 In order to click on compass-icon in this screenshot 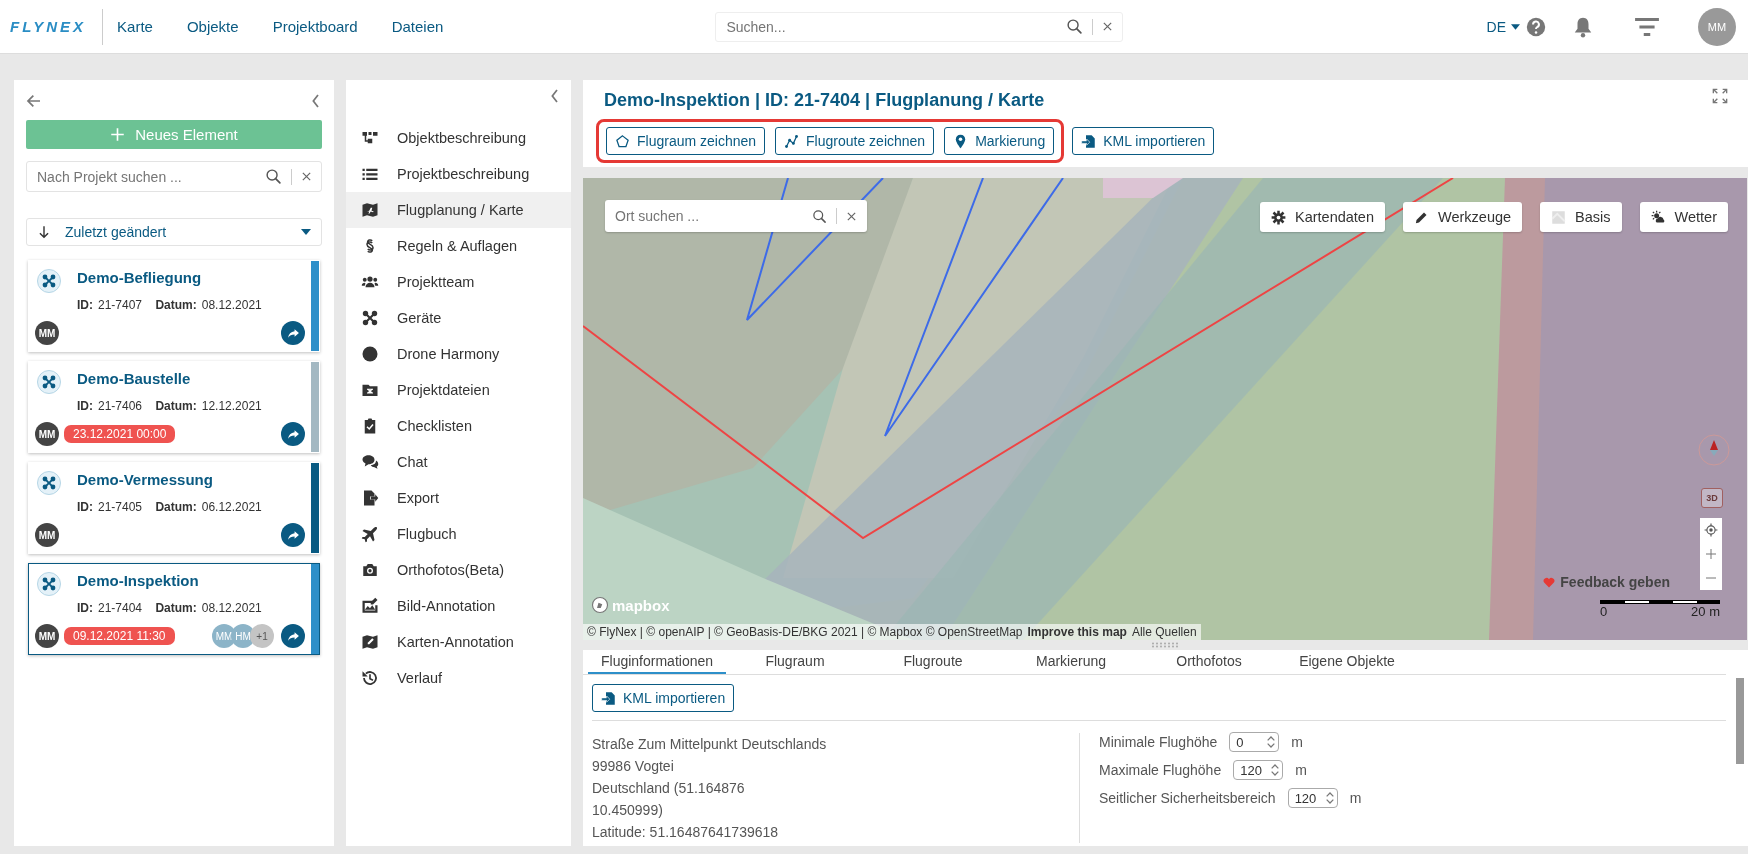, I will do `click(1714, 450)`.